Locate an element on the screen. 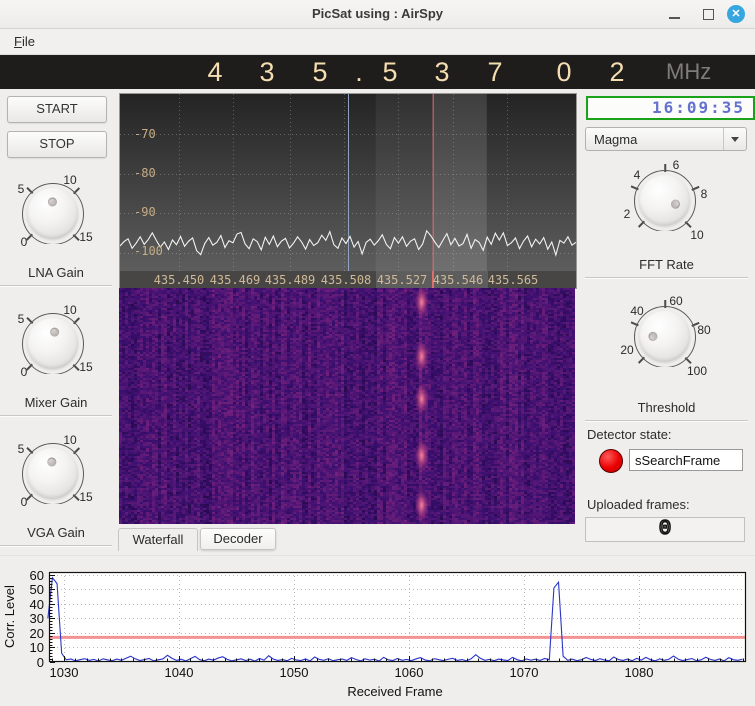 The width and height of the screenshot is (755, 706). x-axis-tick: 1050 is located at coordinates (294, 672).